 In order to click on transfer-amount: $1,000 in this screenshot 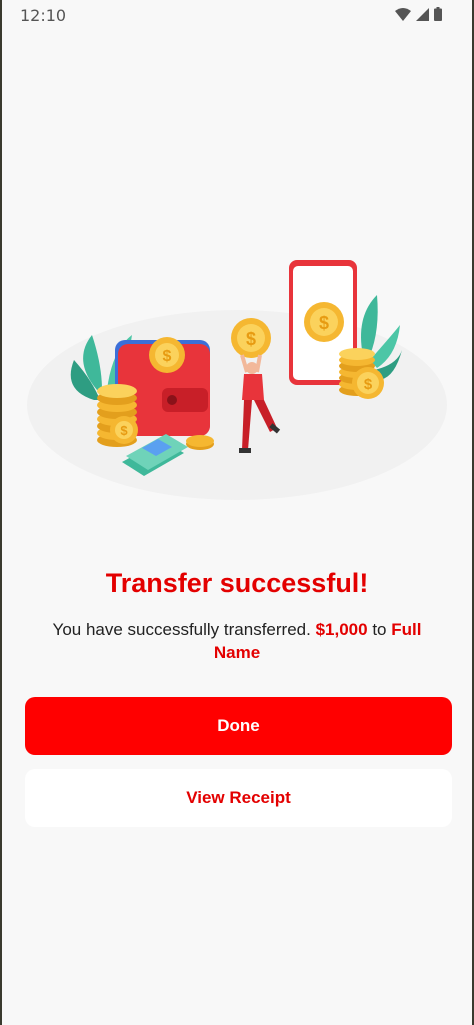, I will do `click(341, 629)`.